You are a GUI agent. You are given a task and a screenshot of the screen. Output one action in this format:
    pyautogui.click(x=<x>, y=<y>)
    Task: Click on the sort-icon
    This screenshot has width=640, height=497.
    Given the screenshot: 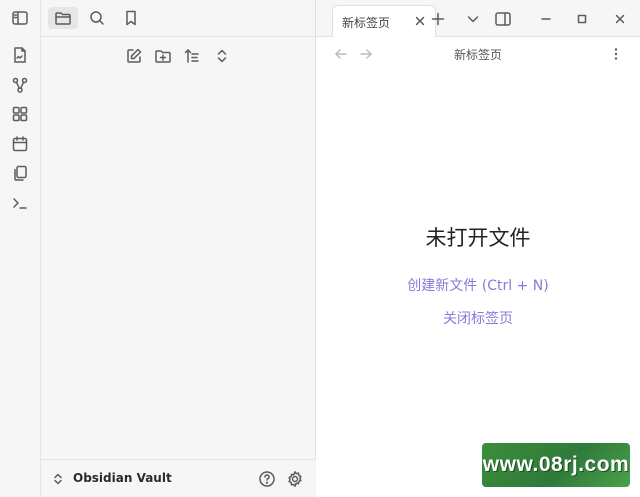 What is the action you would take?
    pyautogui.click(x=191, y=56)
    